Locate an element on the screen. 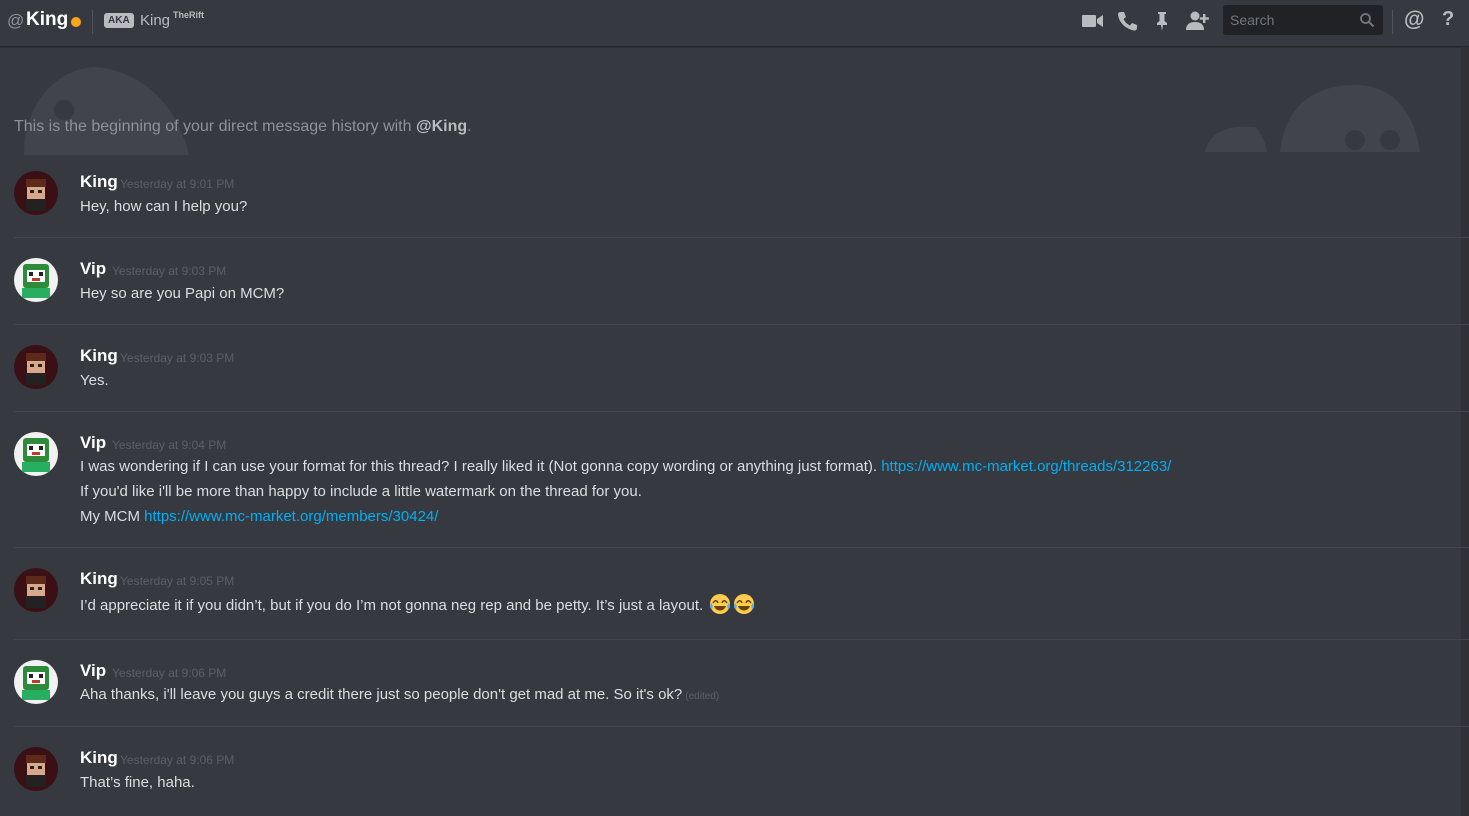  header-divider is located at coordinates (92, 22).